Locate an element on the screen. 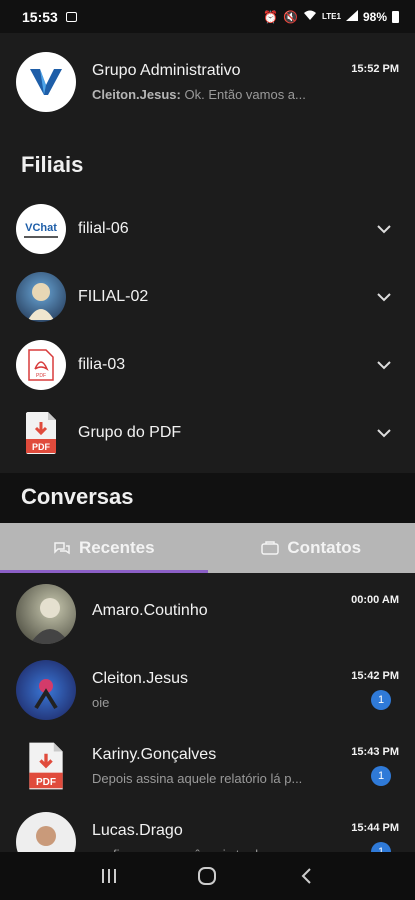  vchat-logo-text: VChat is located at coordinates (41, 228).